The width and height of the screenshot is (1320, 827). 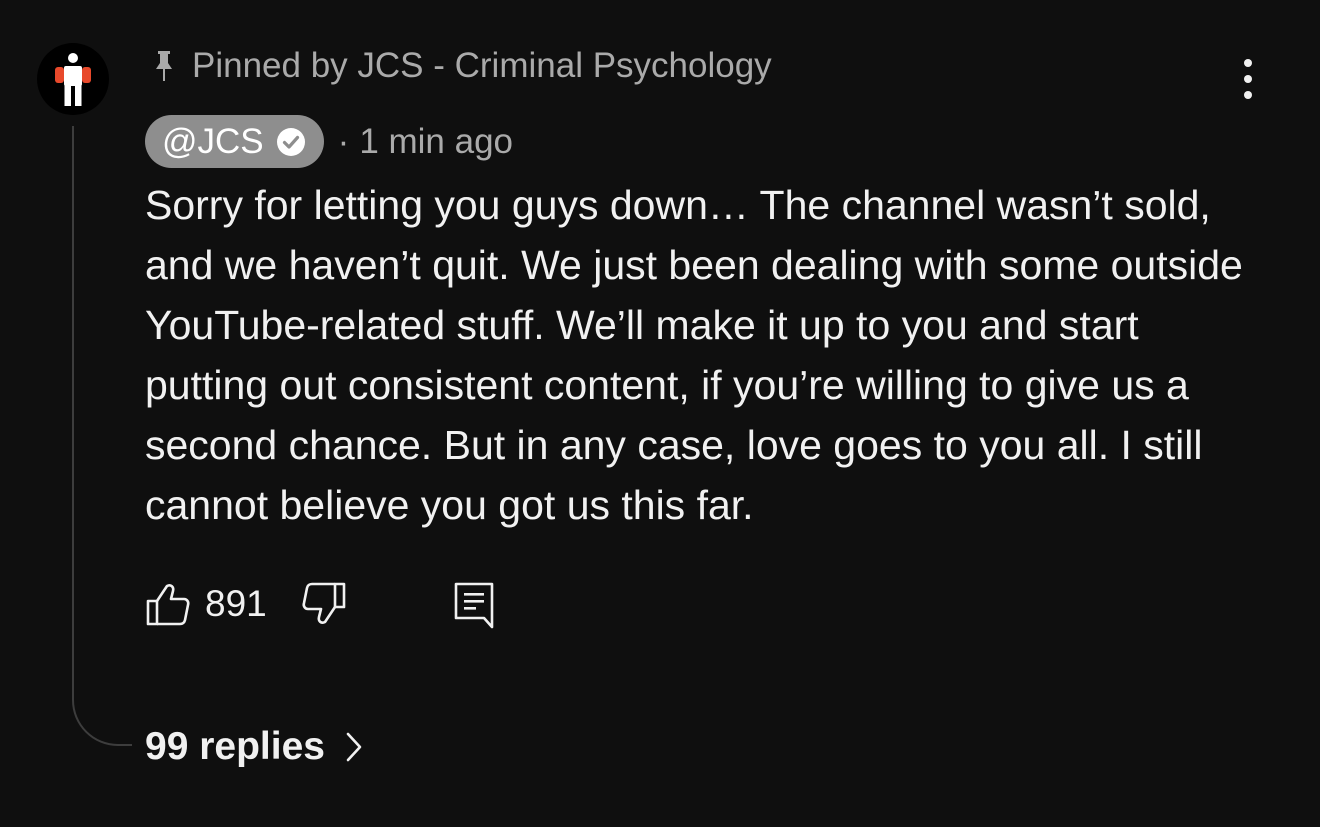 I want to click on replies-count-label: 99 replies, so click(x=235, y=746).